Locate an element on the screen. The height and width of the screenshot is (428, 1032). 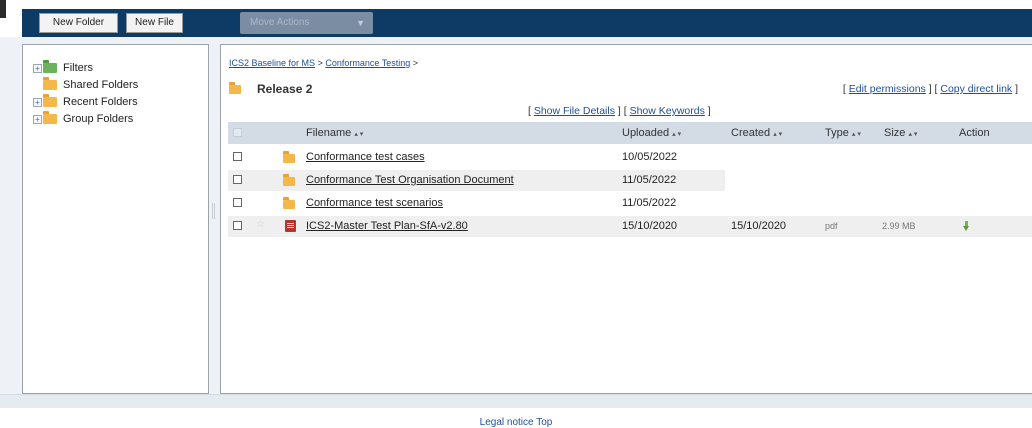
tree-item-label: Group Folders is located at coordinates (98, 119).